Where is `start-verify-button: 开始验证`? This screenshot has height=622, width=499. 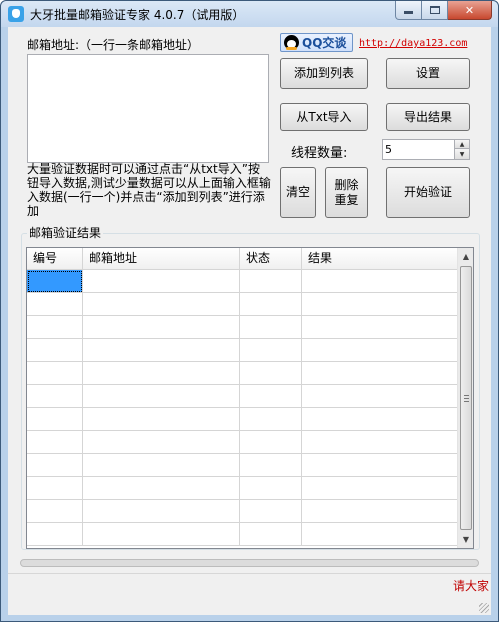
start-verify-button: 开始验证 is located at coordinates (428, 192).